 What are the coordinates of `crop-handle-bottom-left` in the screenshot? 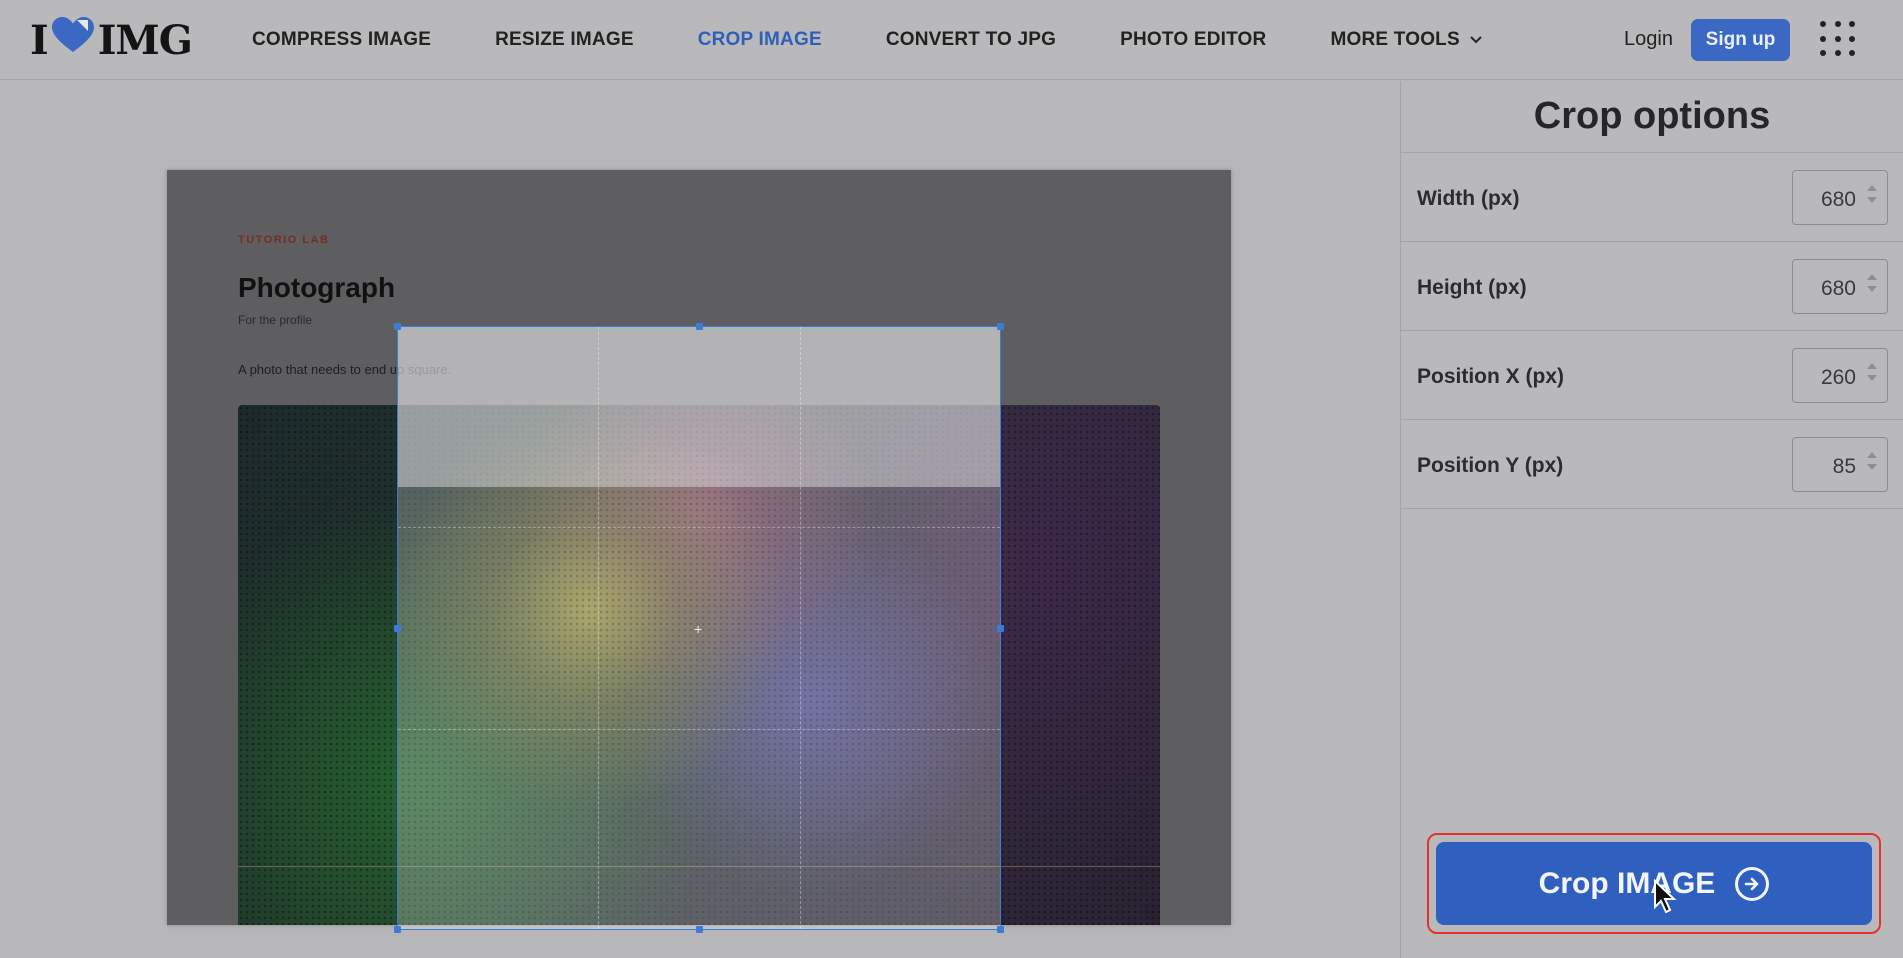 It's located at (397, 929).